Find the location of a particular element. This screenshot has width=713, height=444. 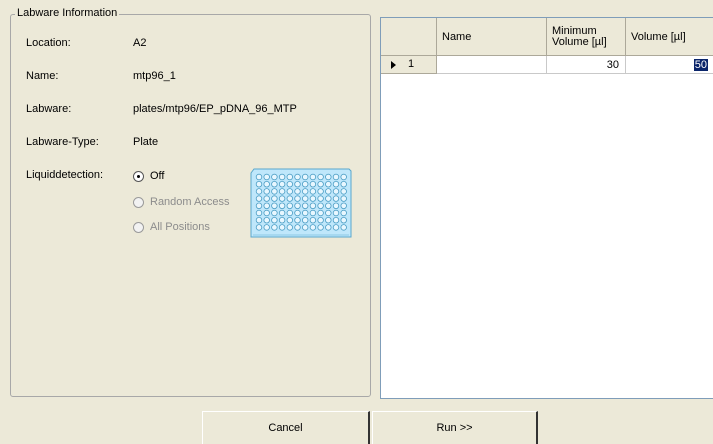

grid-corner-cell is located at coordinates (409, 37).